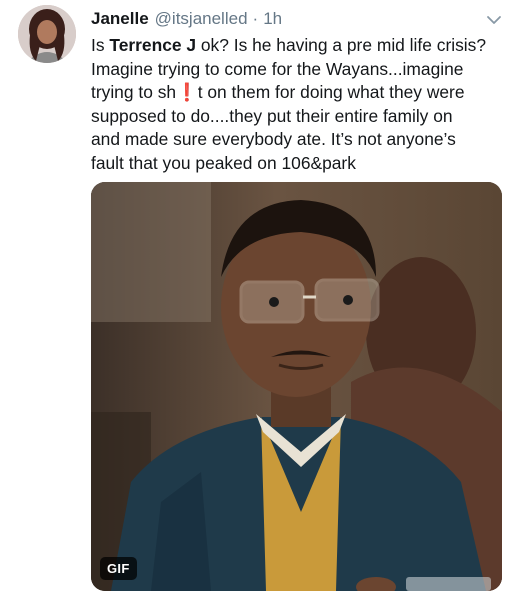 Image resolution: width=522 pixels, height=600 pixels. Describe the element at coordinates (296, 20) in the screenshot. I see `tweet-header: Janelle @itsjanelled · 1h` at that location.